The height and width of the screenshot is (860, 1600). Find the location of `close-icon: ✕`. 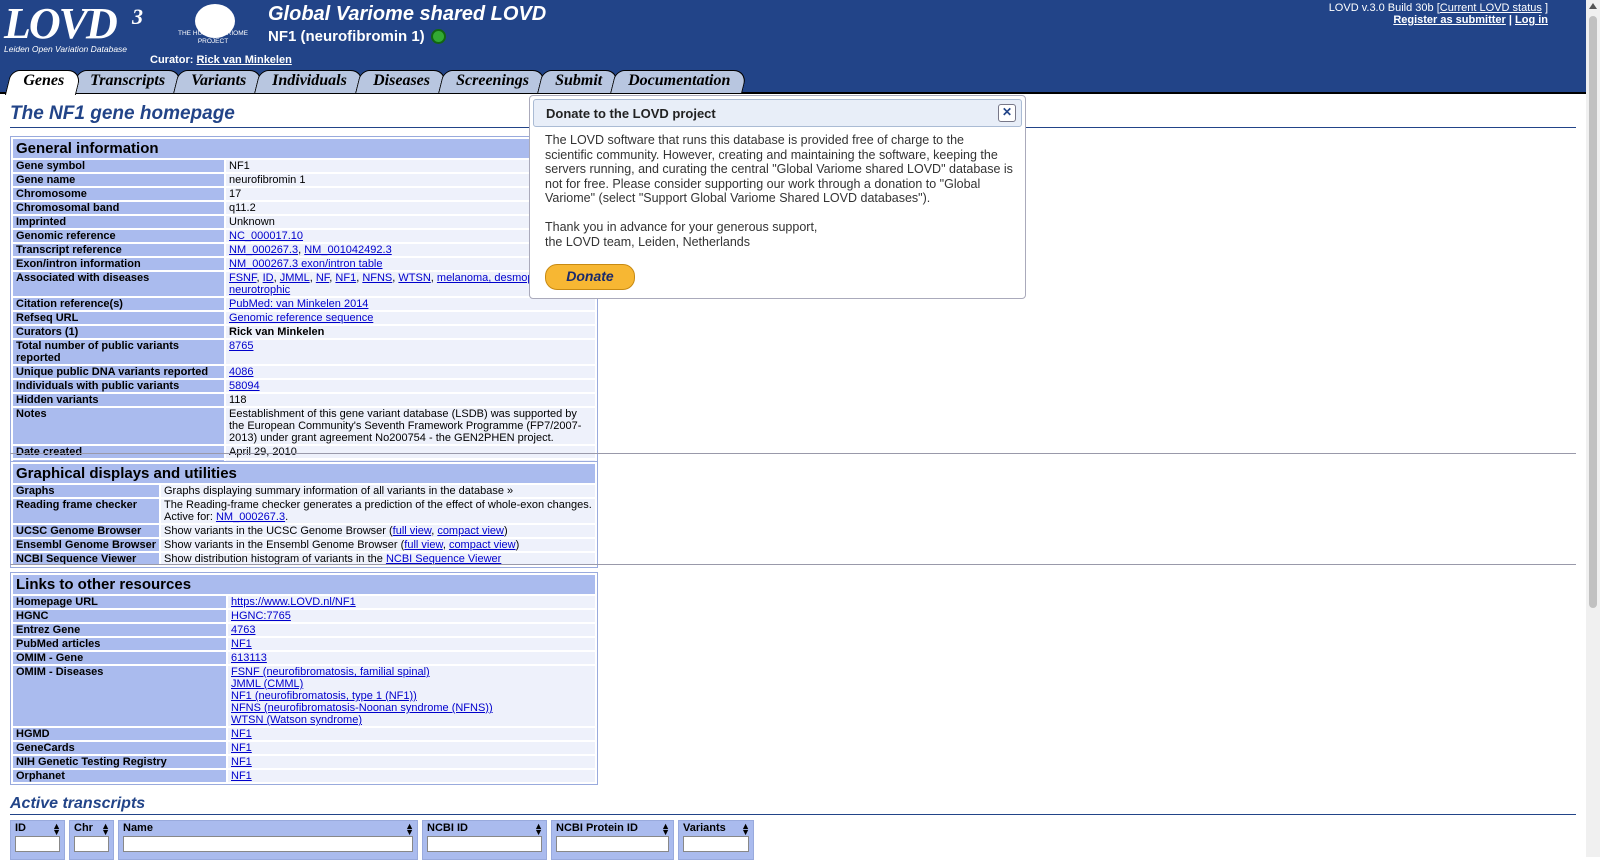

close-icon: ✕ is located at coordinates (1007, 113).